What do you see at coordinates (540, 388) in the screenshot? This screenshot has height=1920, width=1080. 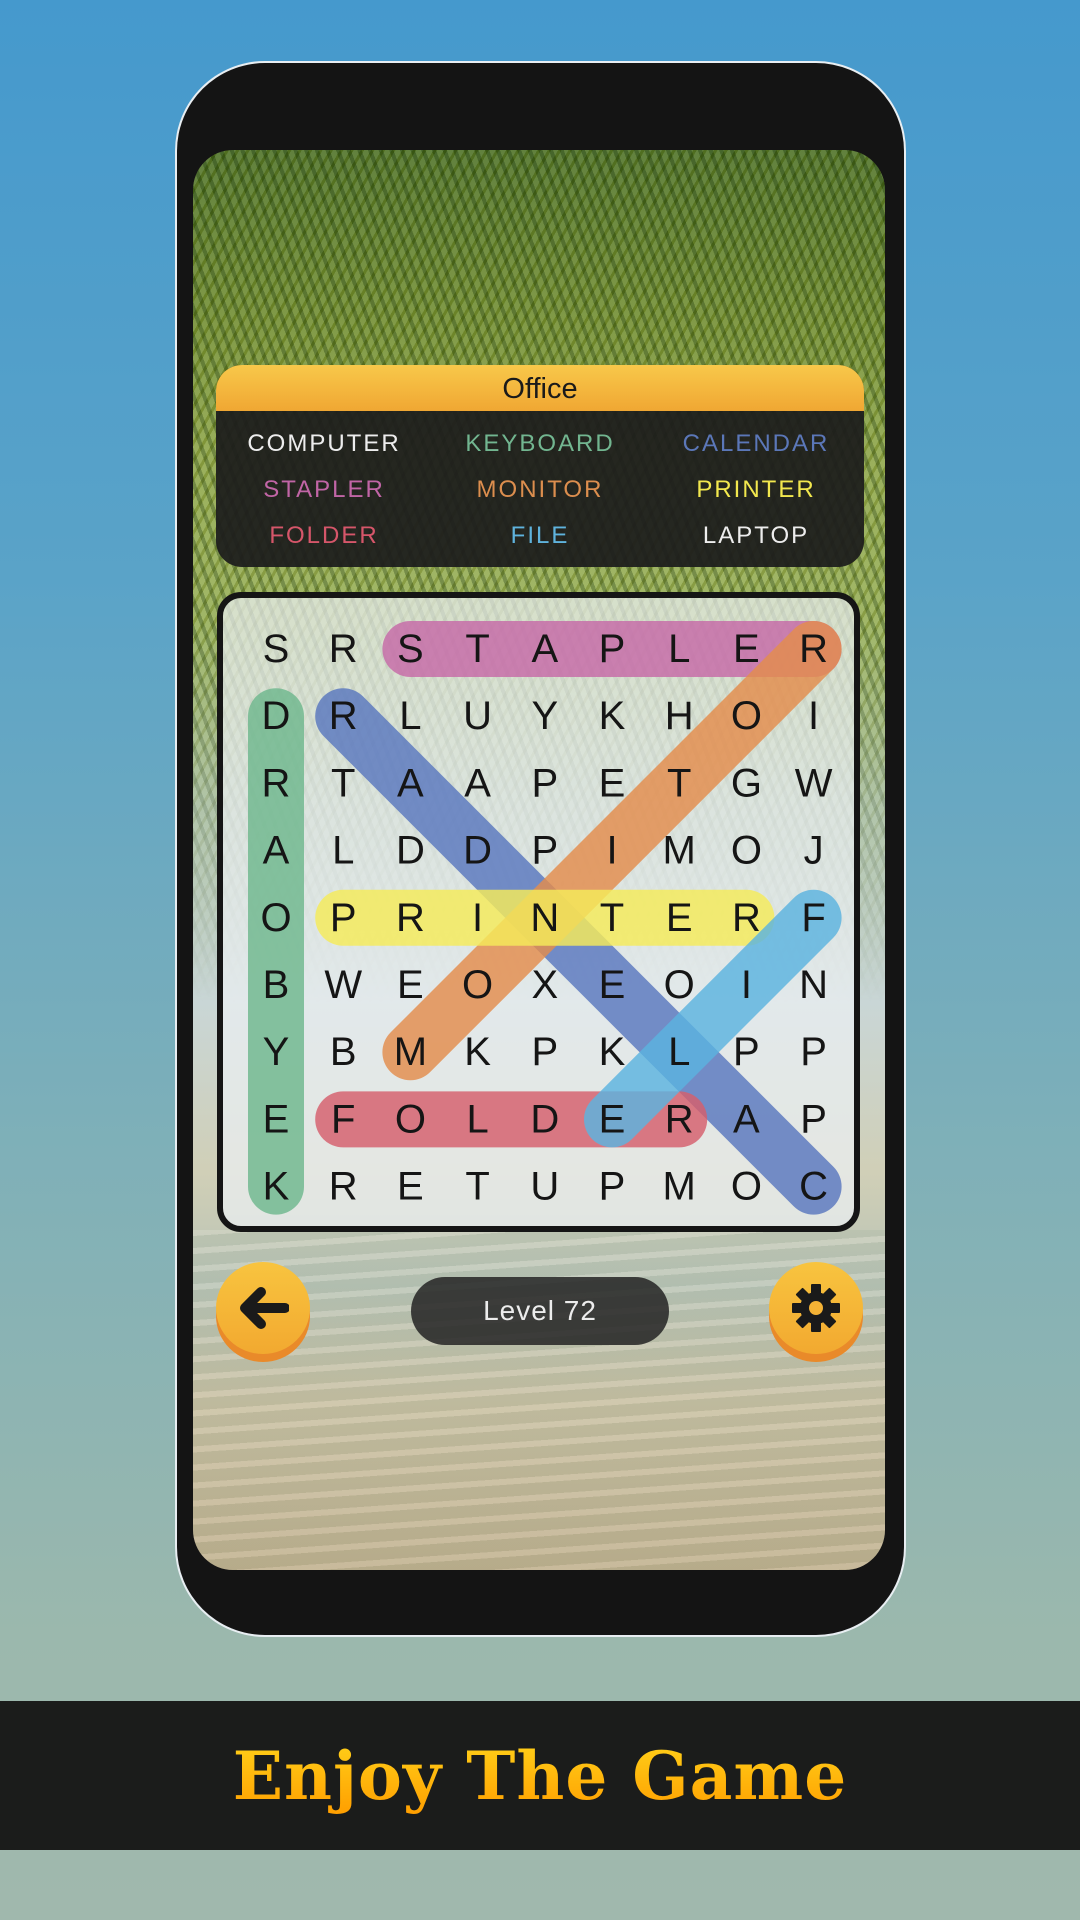 I see `category-title: Office` at bounding box center [540, 388].